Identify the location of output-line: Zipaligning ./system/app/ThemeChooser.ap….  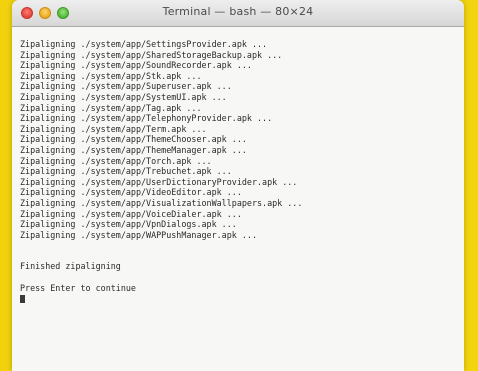
(133, 139).